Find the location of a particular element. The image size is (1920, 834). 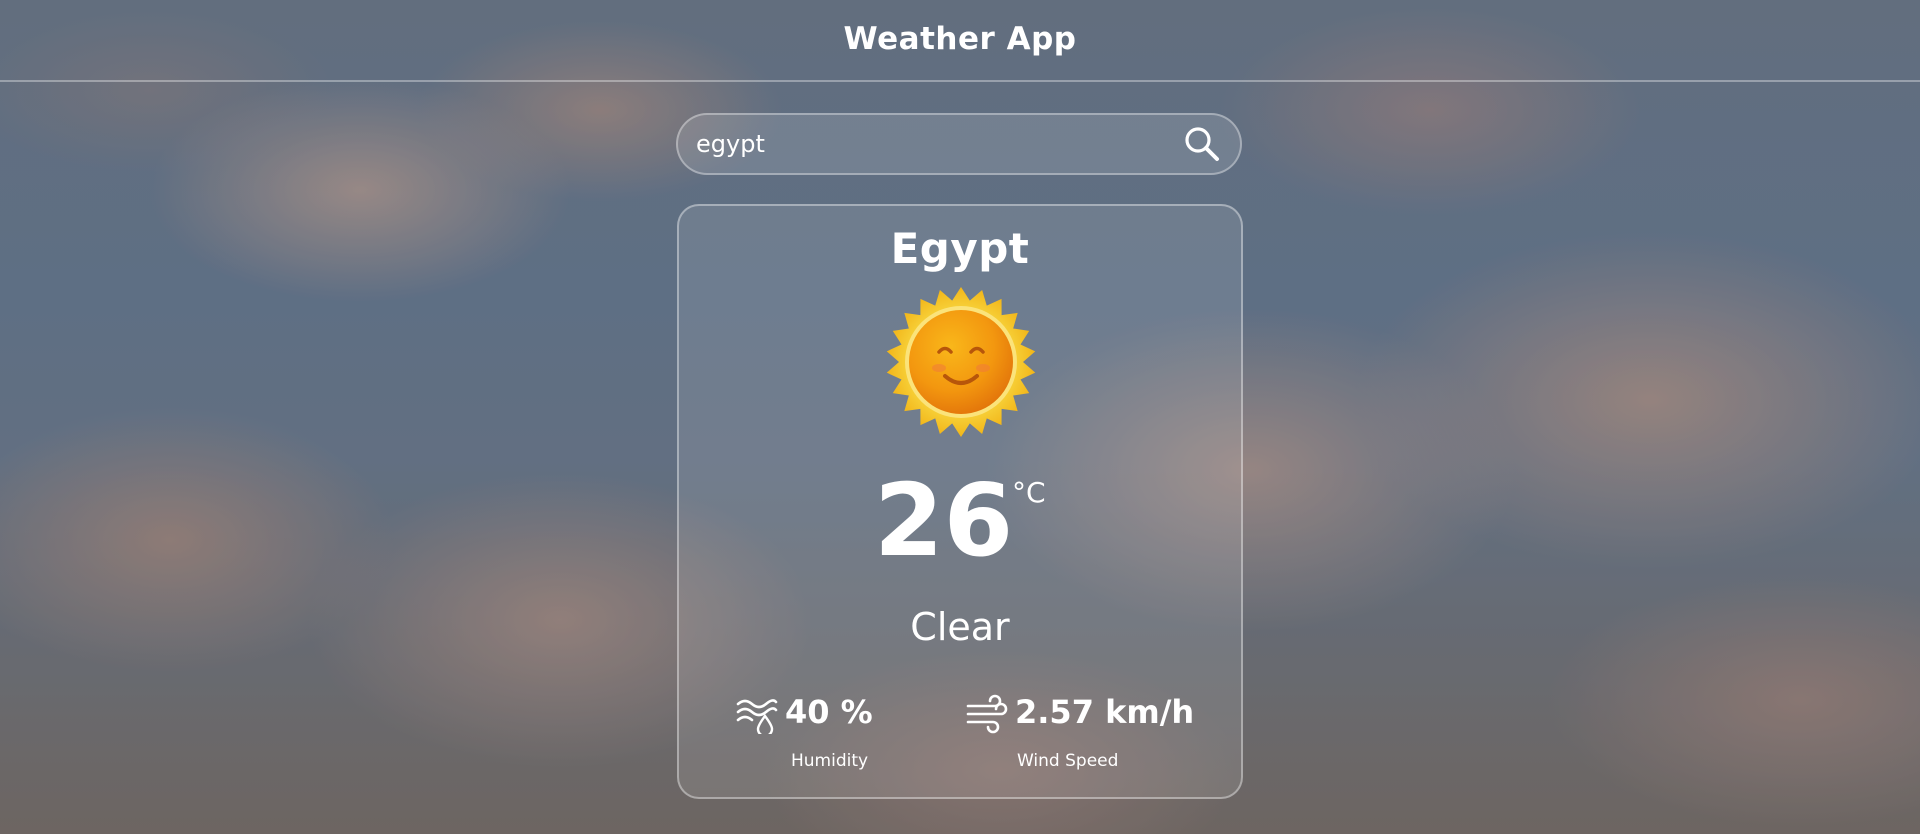

smiling-sun-icon is located at coordinates (961, 362).